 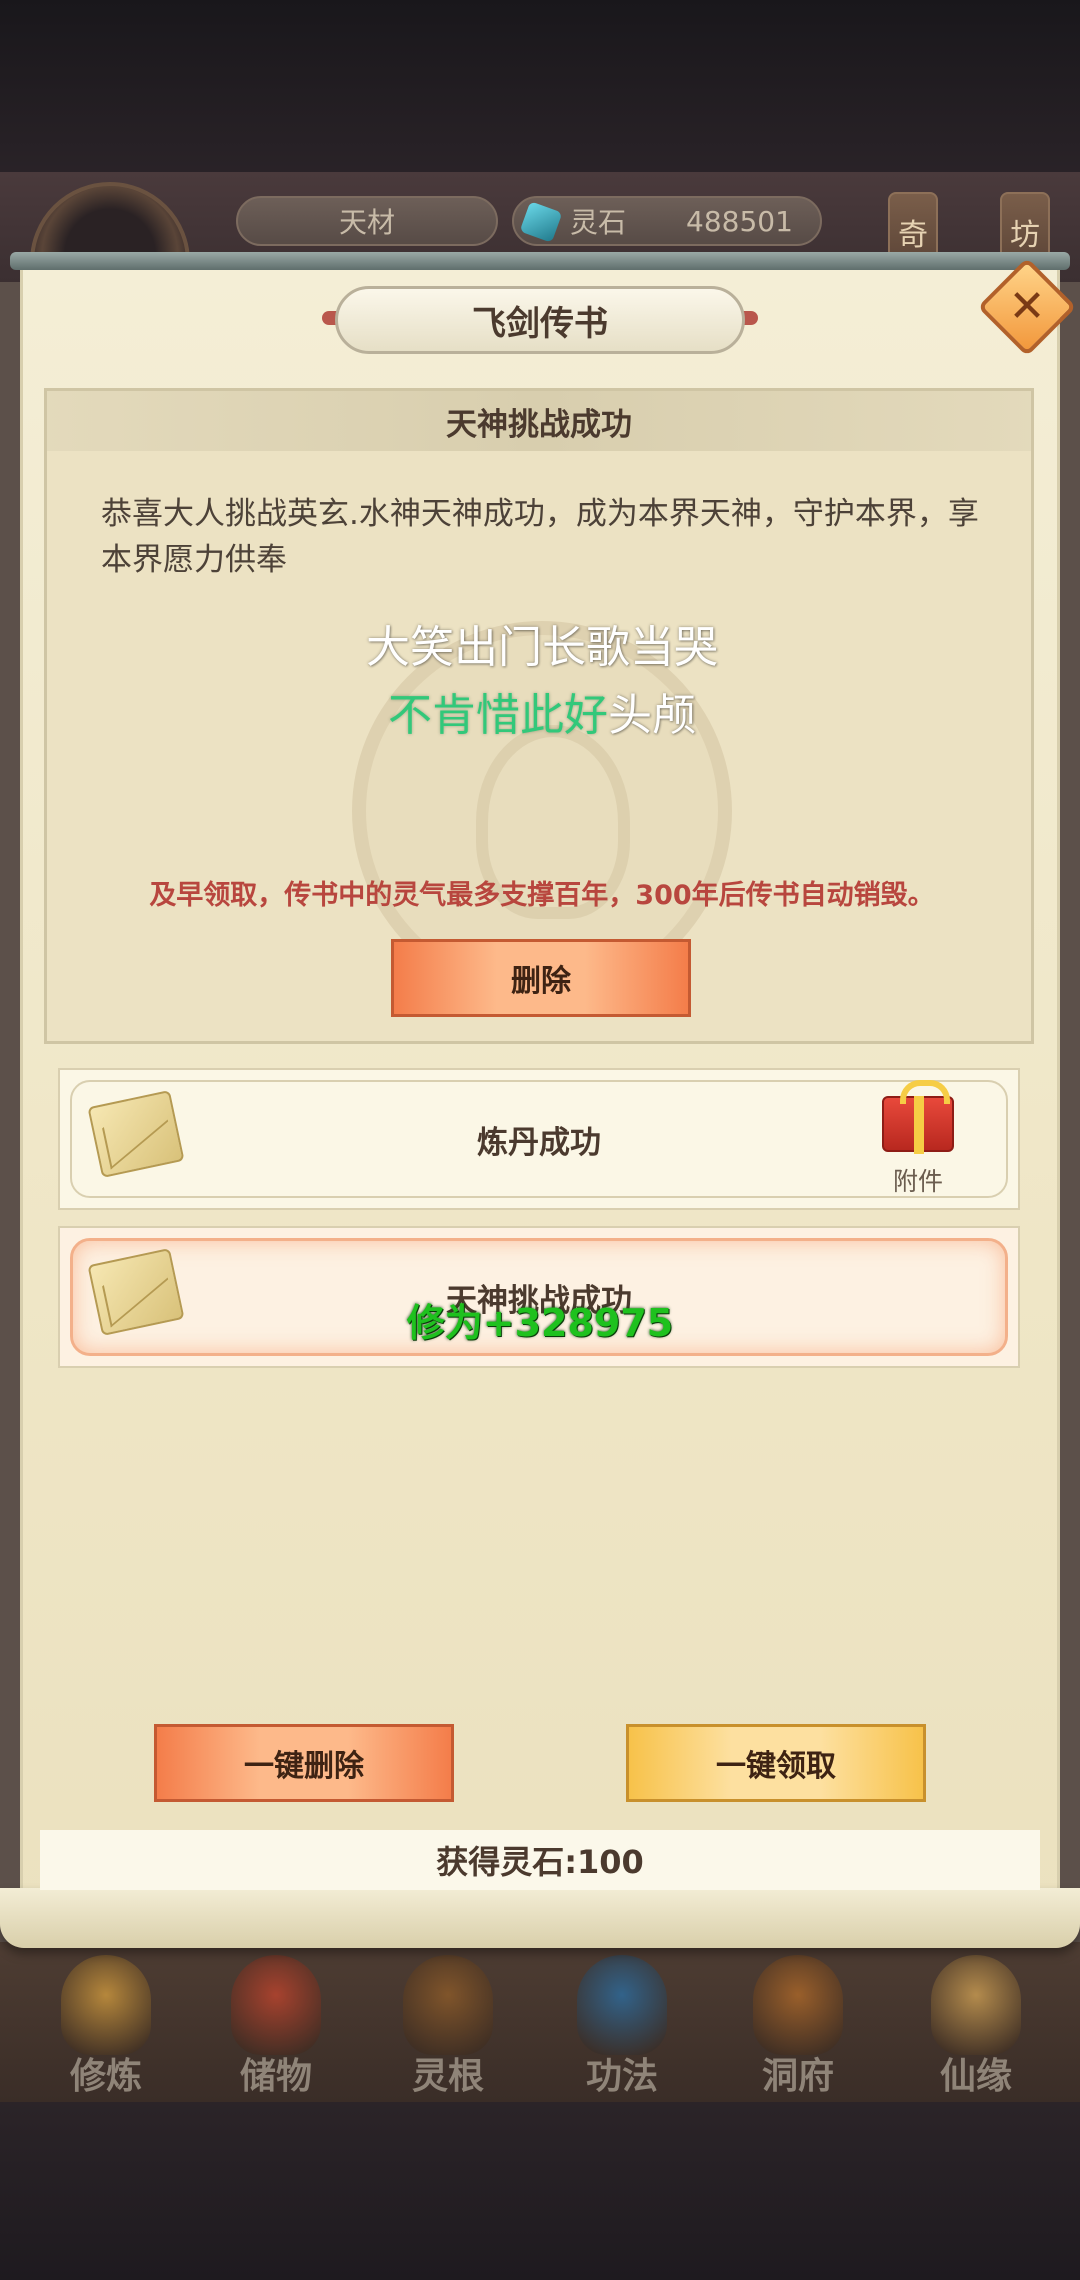 I want to click on attachment-label: 附件, so click(x=917, y=1181).